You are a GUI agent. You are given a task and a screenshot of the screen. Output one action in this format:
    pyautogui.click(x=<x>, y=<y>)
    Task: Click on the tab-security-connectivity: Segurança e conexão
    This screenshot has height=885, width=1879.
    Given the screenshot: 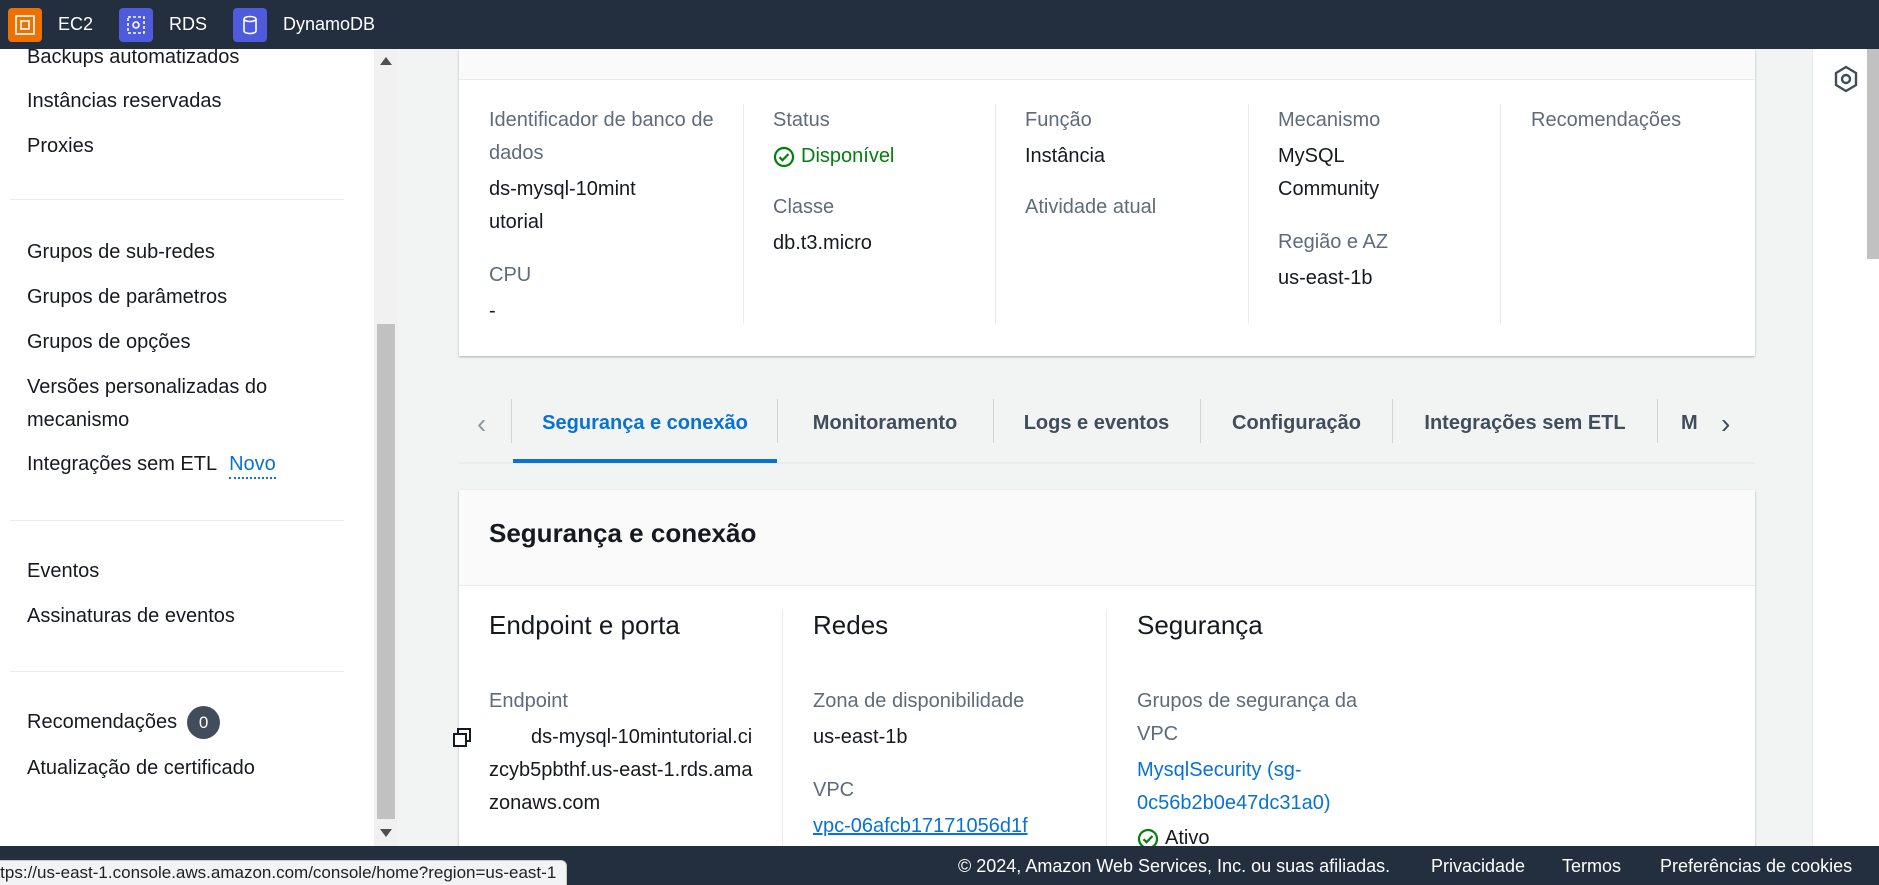 What is the action you would take?
    pyautogui.click(x=645, y=423)
    